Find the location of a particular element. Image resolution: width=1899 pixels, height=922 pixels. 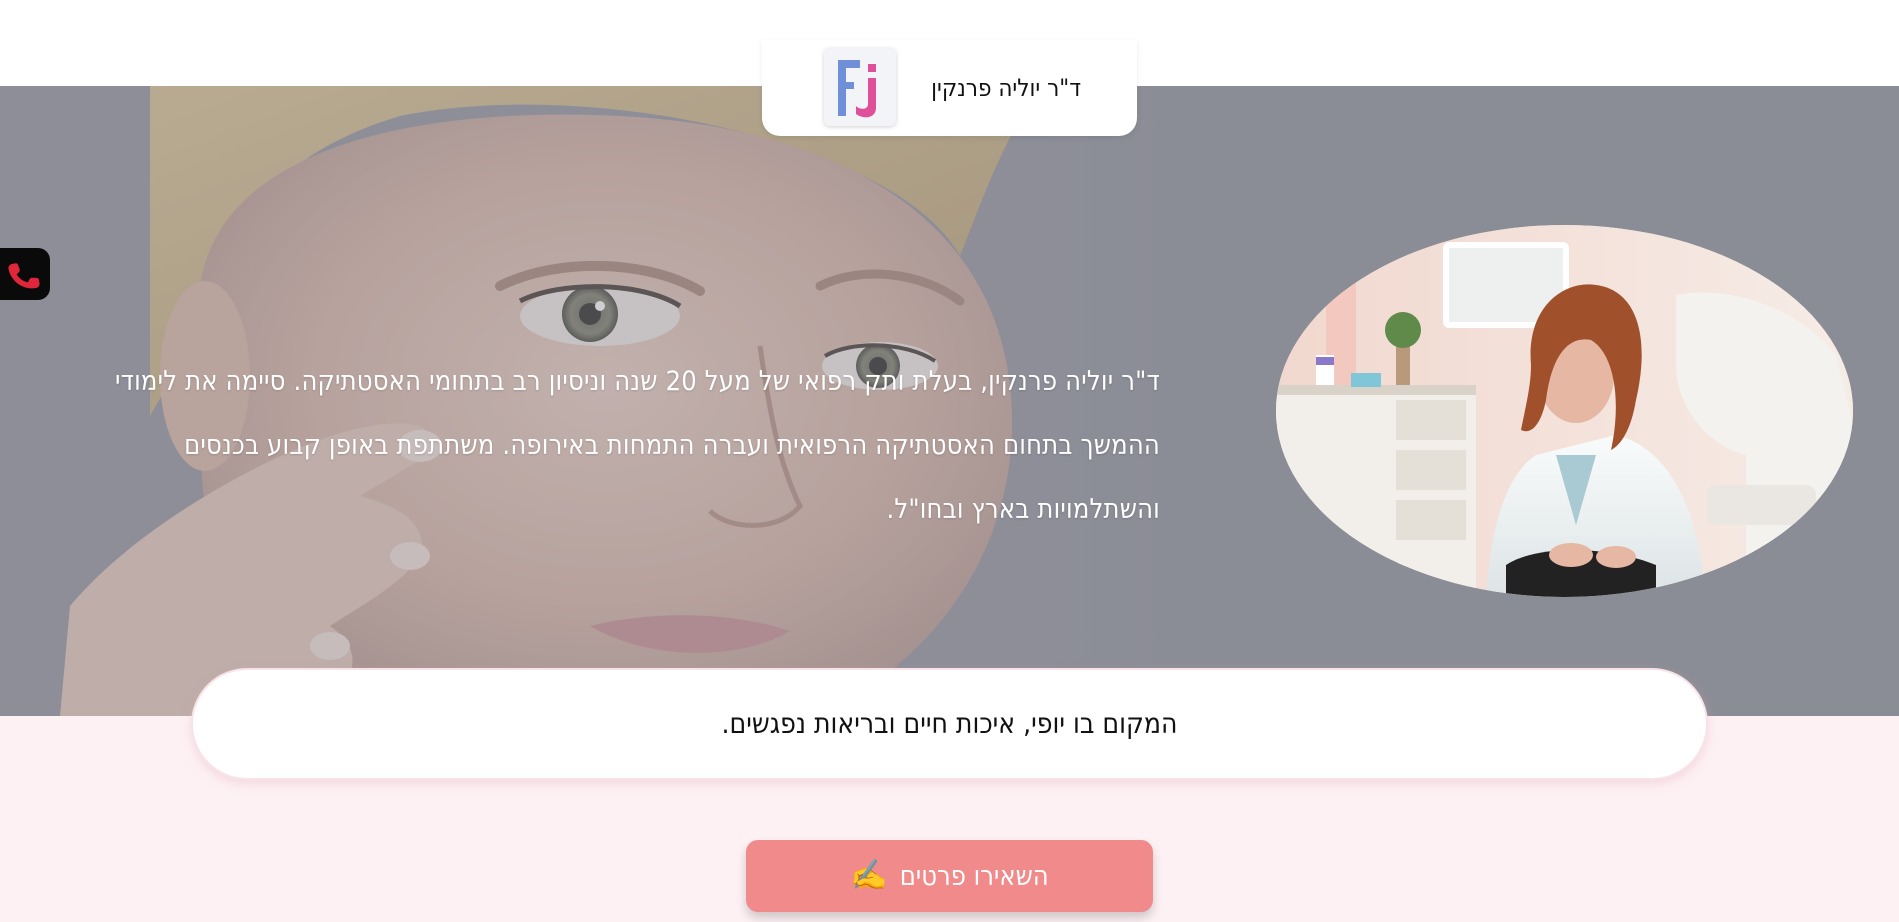

doctor-portrait-photo is located at coordinates (1564, 411).